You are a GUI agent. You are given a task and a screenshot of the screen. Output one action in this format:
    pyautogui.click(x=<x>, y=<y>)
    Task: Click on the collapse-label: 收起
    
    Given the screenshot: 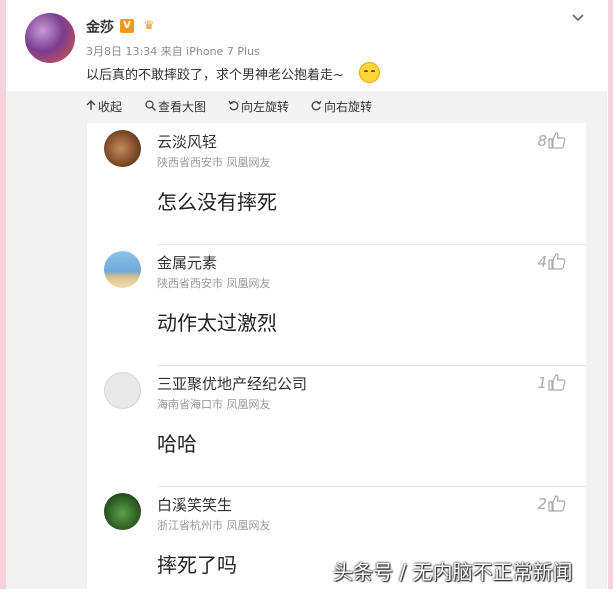 What is the action you would take?
    pyautogui.click(x=110, y=107)
    